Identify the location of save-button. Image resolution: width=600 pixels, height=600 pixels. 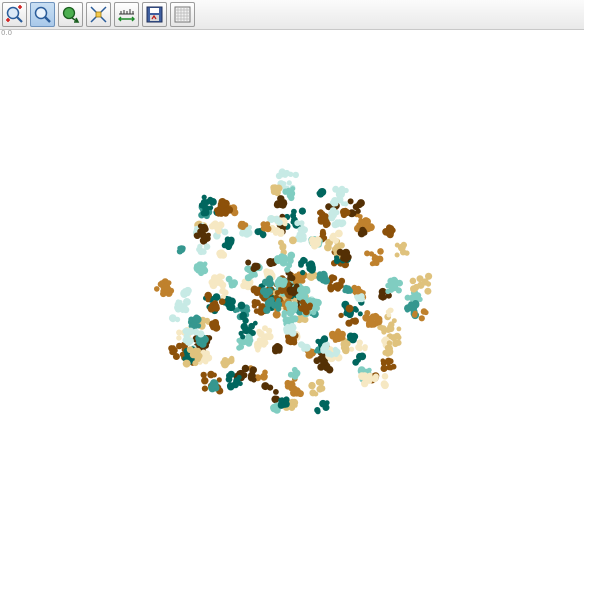
(154, 14).